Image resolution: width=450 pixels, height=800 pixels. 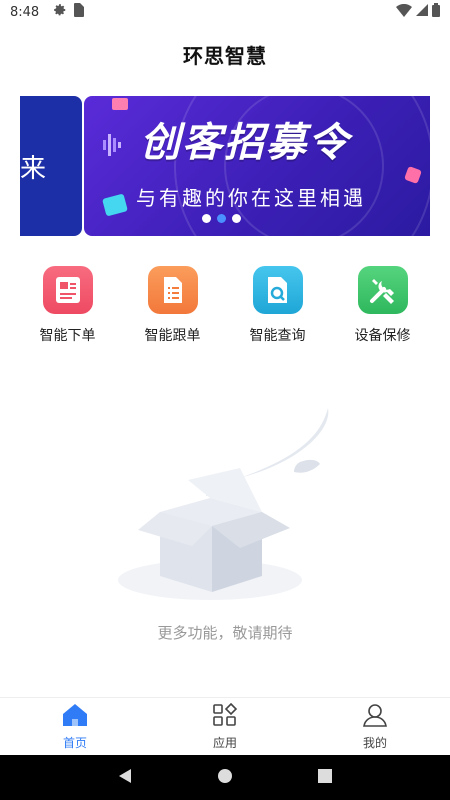 I want to click on order-document-icon, so click(x=67, y=290).